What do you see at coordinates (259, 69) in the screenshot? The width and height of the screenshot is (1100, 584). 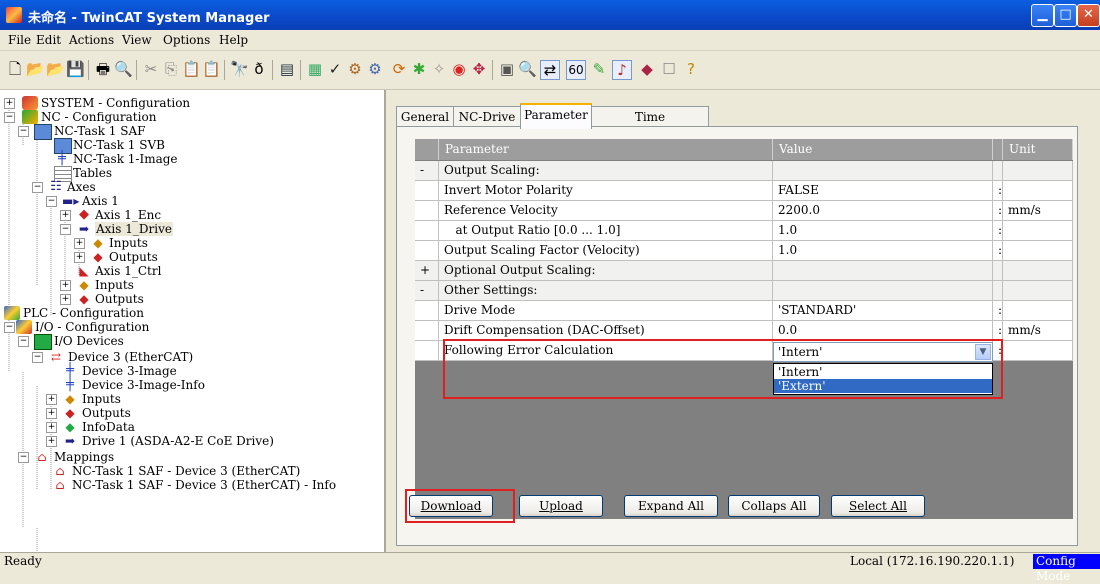 I see `replace-icon: ð` at bounding box center [259, 69].